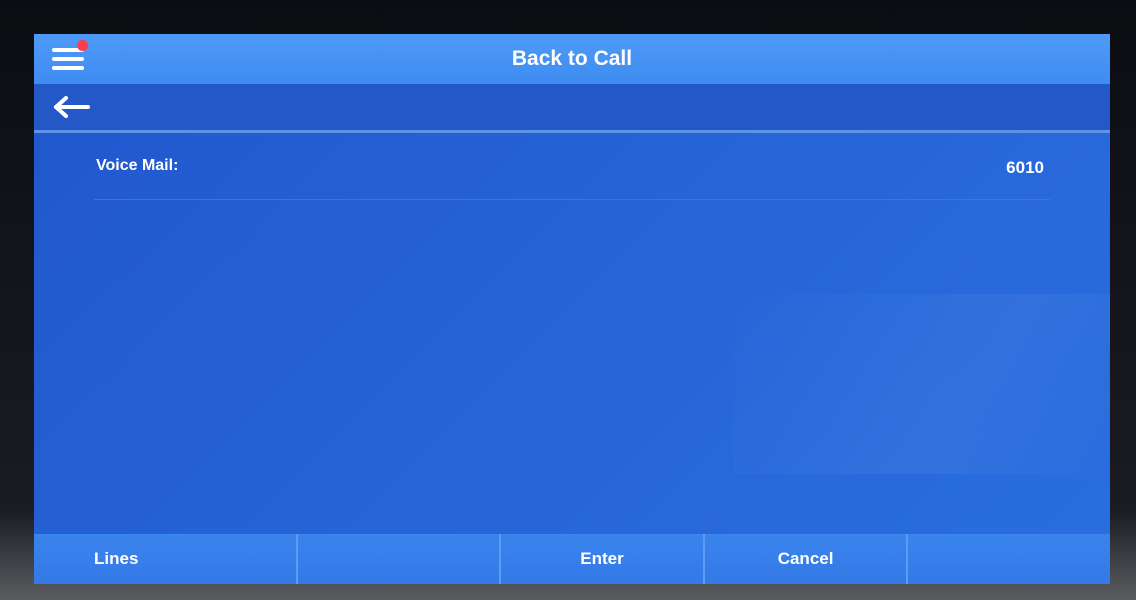  Describe the element at coordinates (572, 108) in the screenshot. I see `navigation-bar` at that location.